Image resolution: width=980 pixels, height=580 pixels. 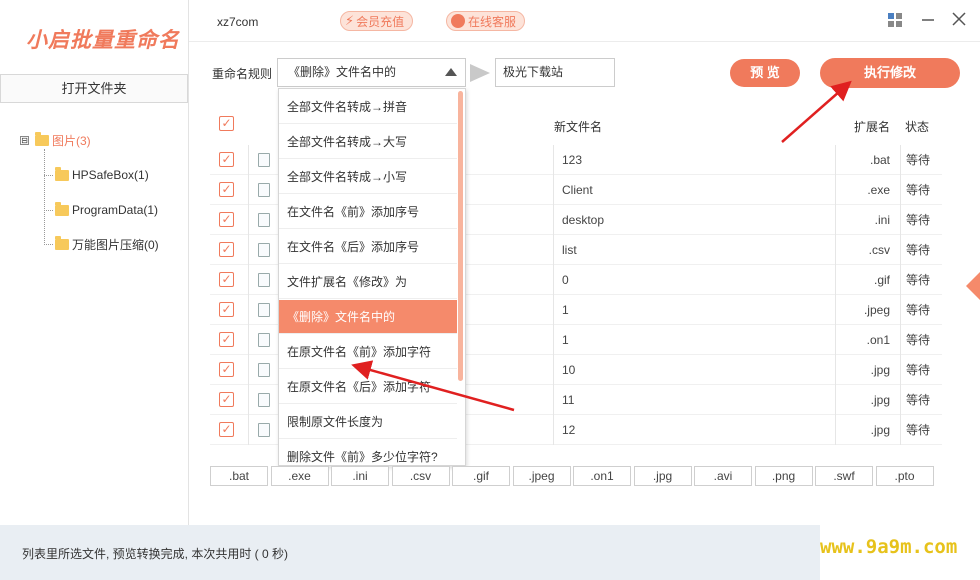 I want to click on annotation-arrow-dropdown, so click(x=433, y=386).